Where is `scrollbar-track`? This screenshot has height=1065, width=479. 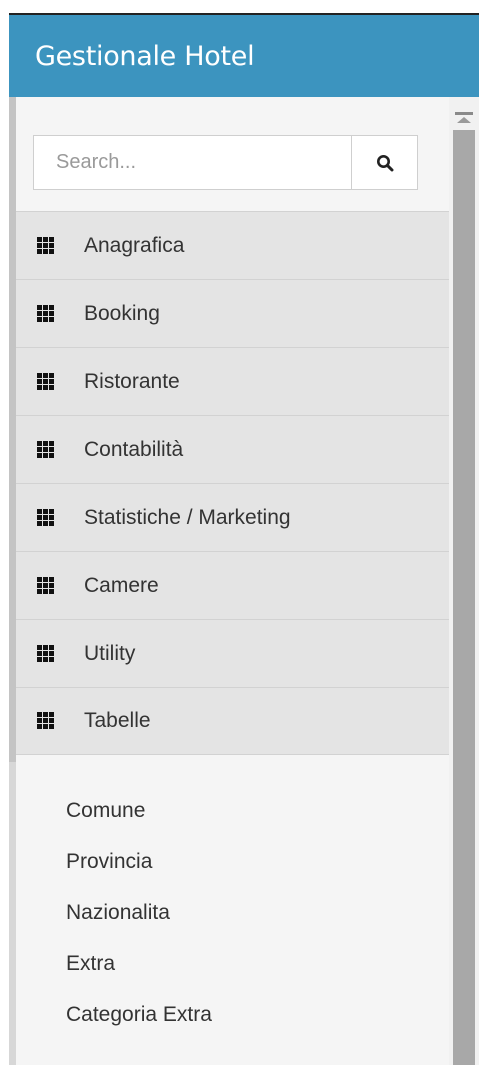 scrollbar-track is located at coordinates (464, 581).